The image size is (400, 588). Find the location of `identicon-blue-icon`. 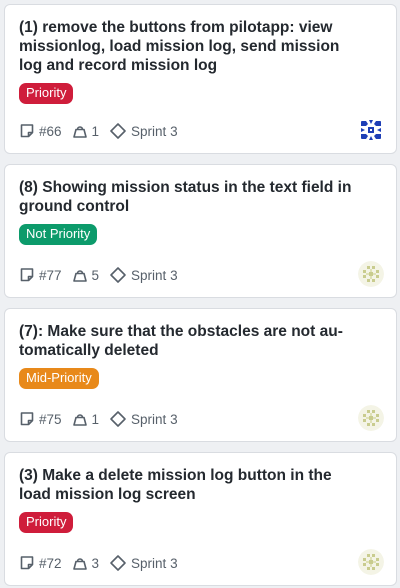

identicon-blue-icon is located at coordinates (371, 130).